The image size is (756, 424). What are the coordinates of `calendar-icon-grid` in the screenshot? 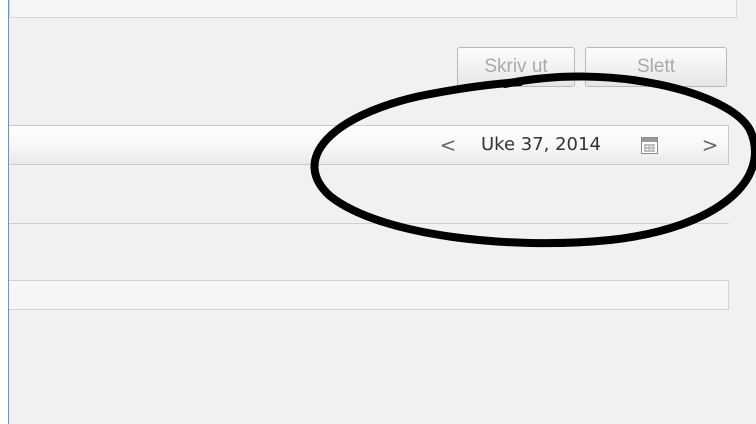 It's located at (649, 148).